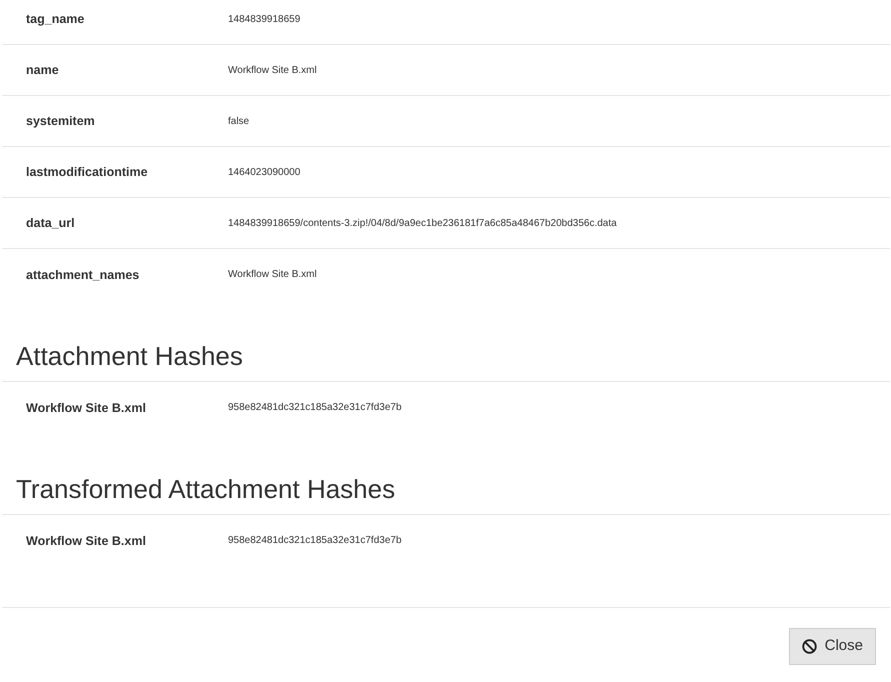 Image resolution: width=891 pixels, height=682 pixels. I want to click on close-button: Close, so click(832, 646).